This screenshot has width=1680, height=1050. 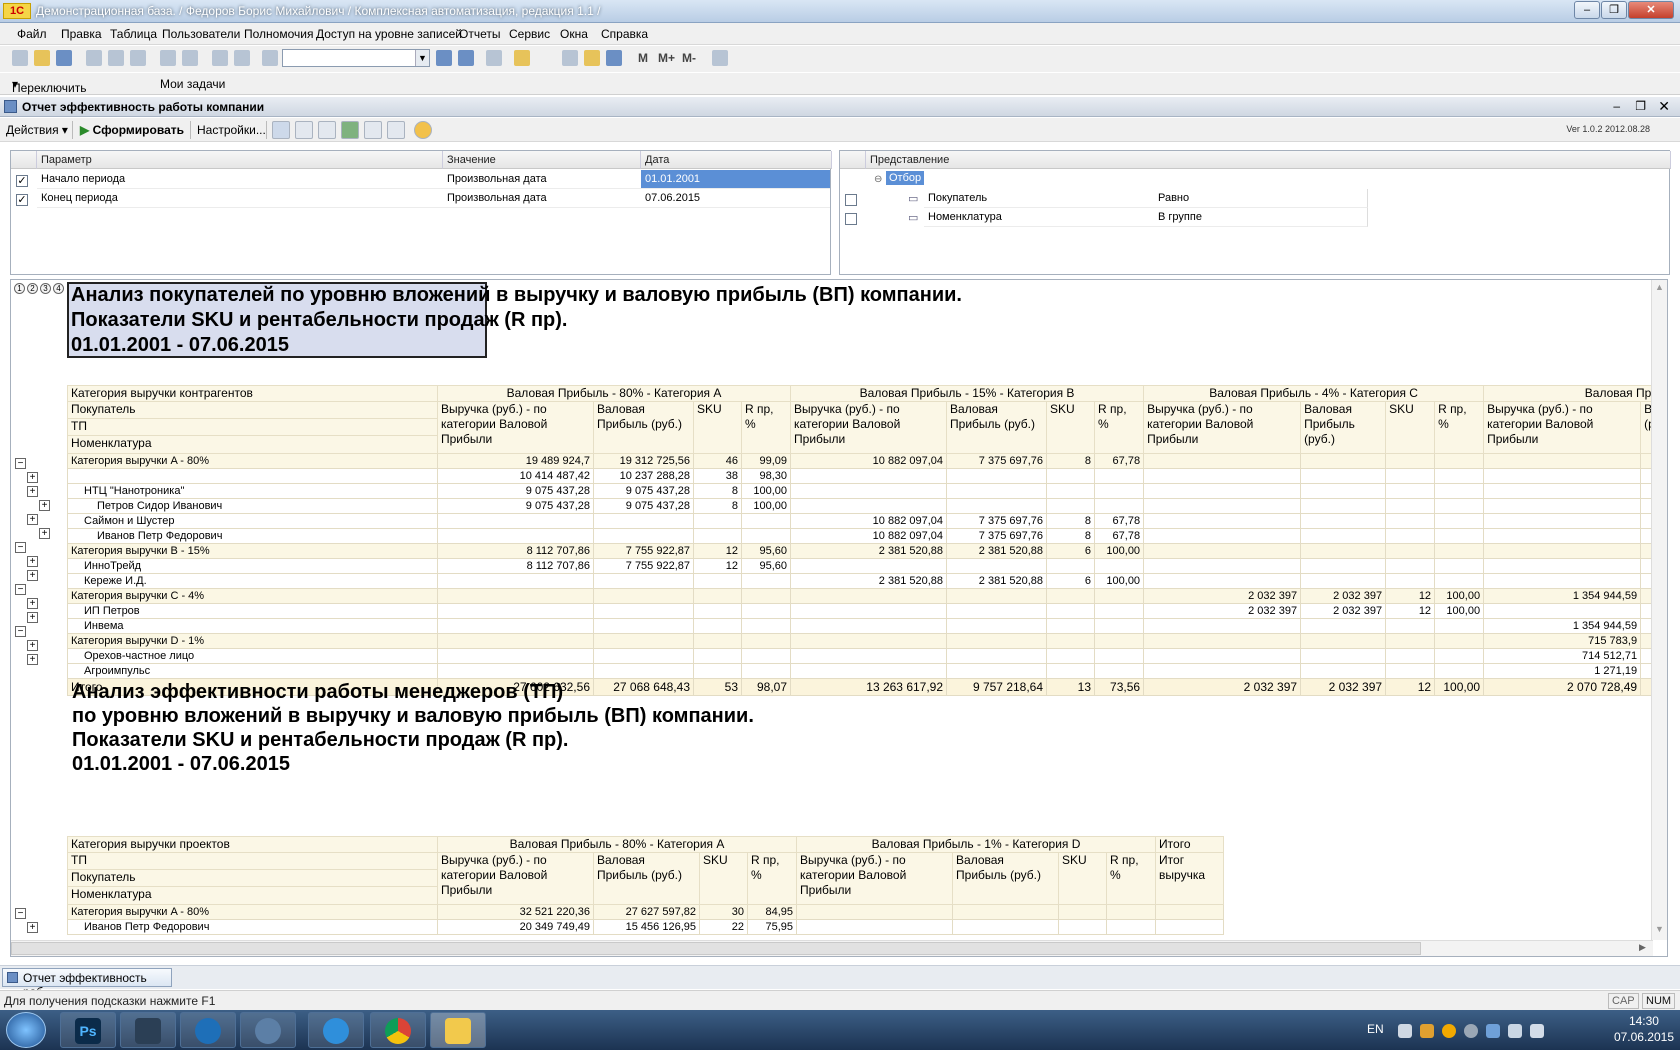 I want to click on tray-app-icon, so click(x=1427, y=1031).